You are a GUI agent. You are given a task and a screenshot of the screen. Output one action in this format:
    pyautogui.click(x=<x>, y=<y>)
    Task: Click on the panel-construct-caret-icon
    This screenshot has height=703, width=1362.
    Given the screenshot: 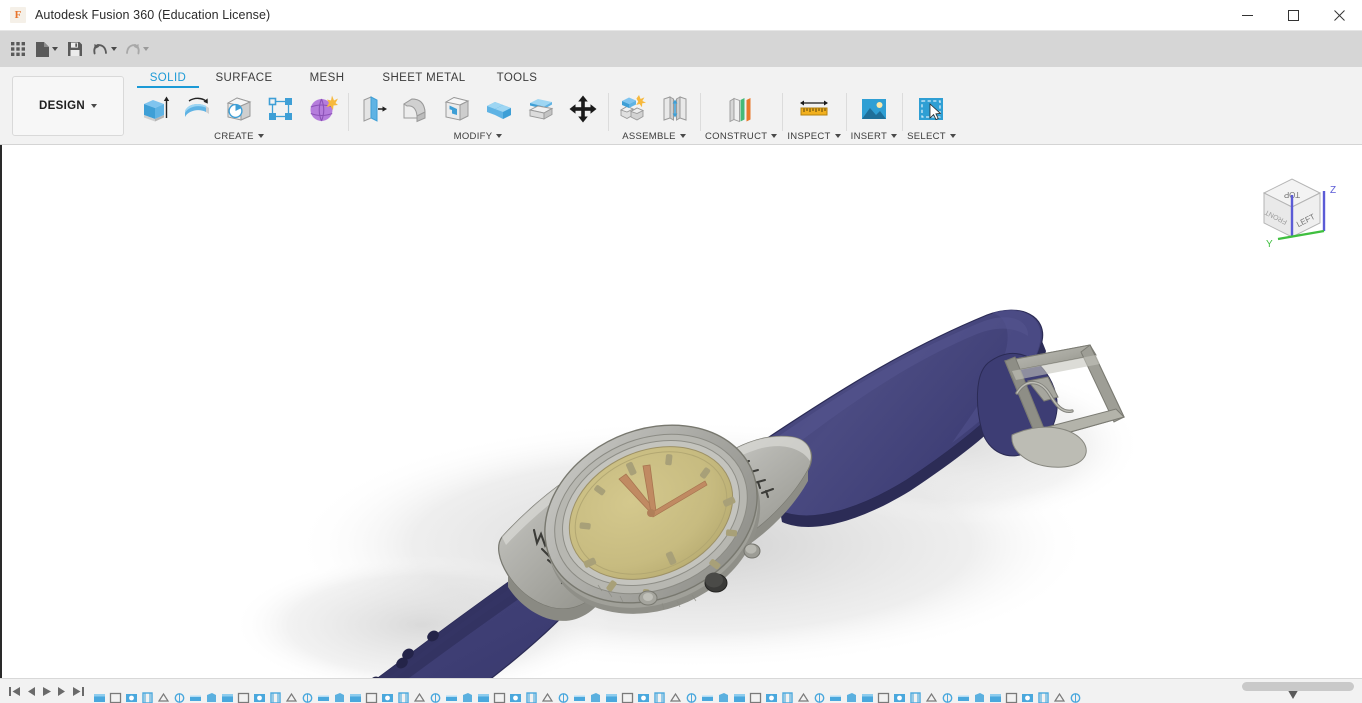 What is the action you would take?
    pyautogui.click(x=774, y=136)
    